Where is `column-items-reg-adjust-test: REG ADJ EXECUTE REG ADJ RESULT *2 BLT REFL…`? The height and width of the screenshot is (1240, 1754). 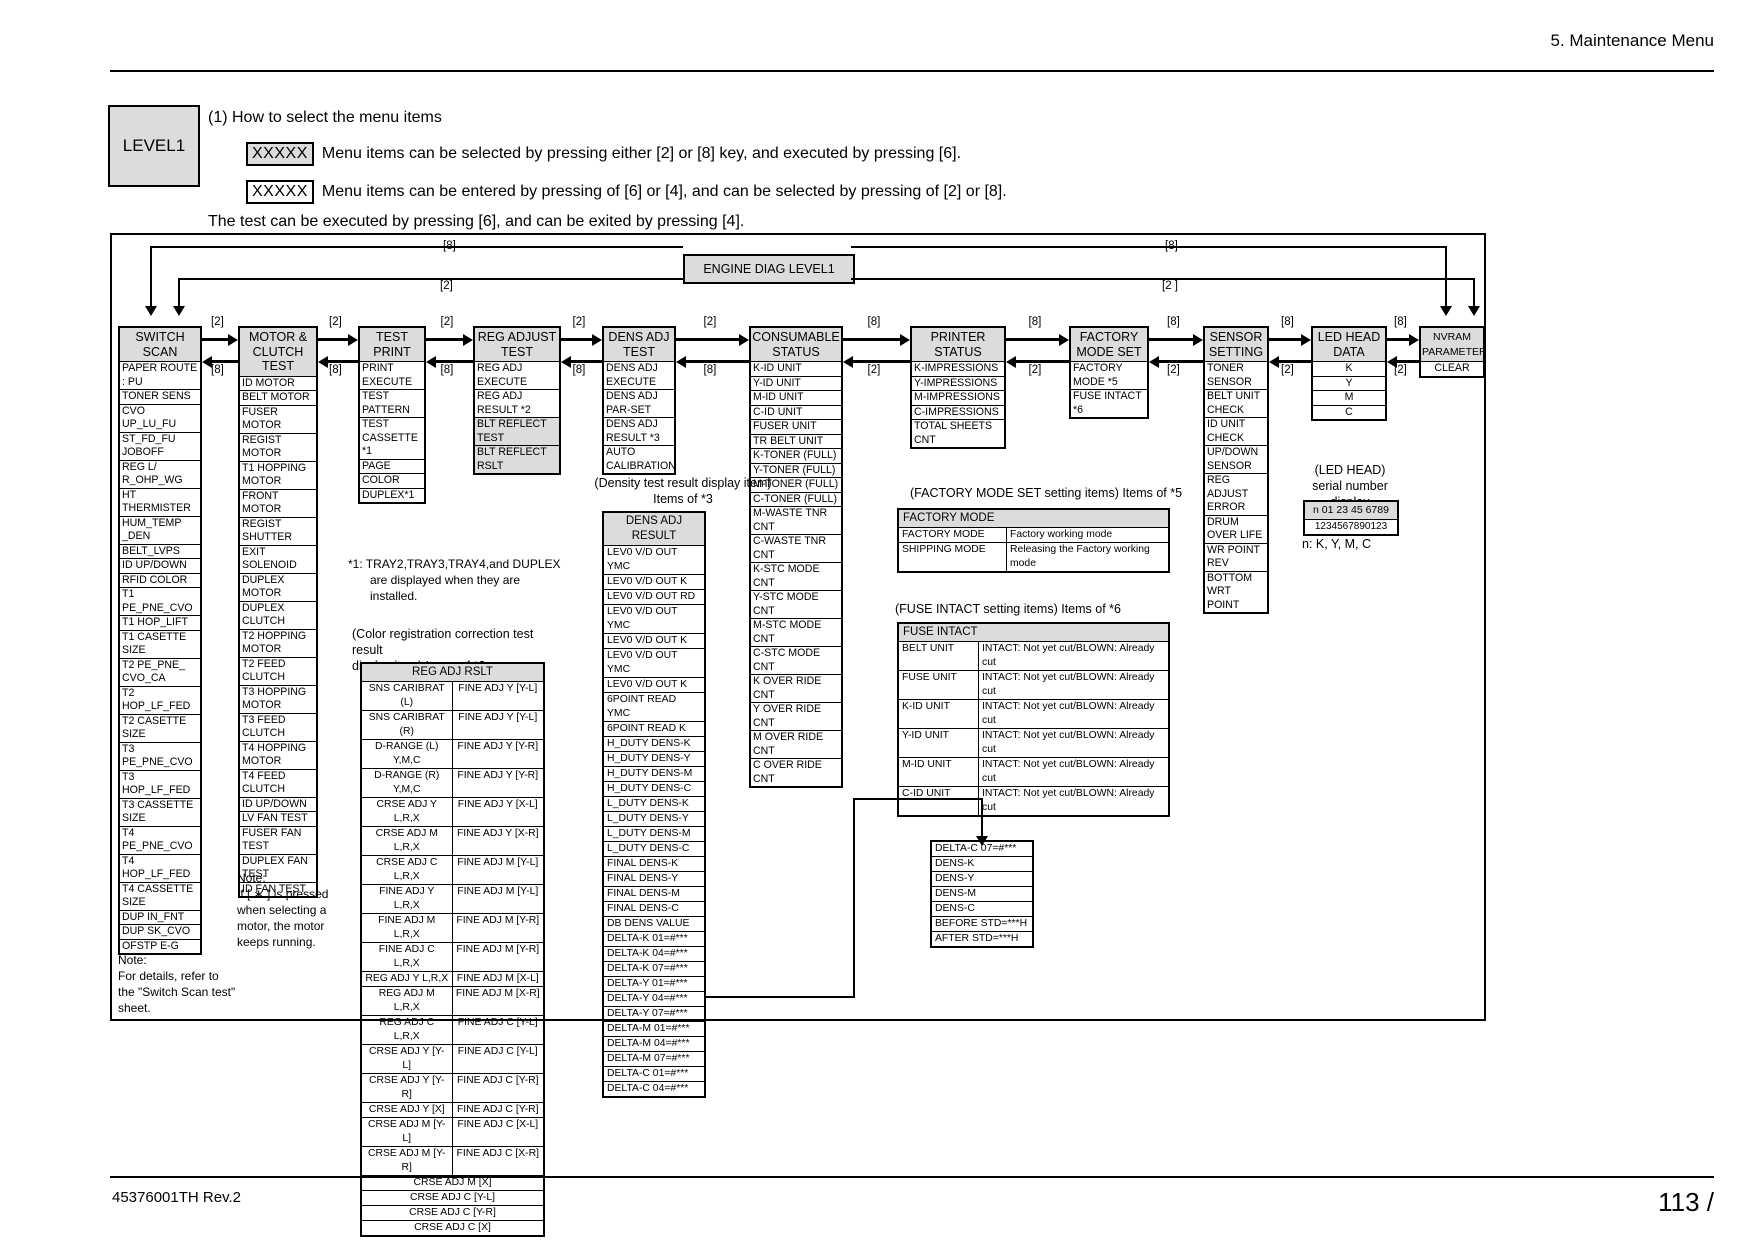
column-items-reg-adjust-test: REG ADJ EXECUTE REG ADJ RESULT *2 BLT REFL… is located at coordinates (517, 417).